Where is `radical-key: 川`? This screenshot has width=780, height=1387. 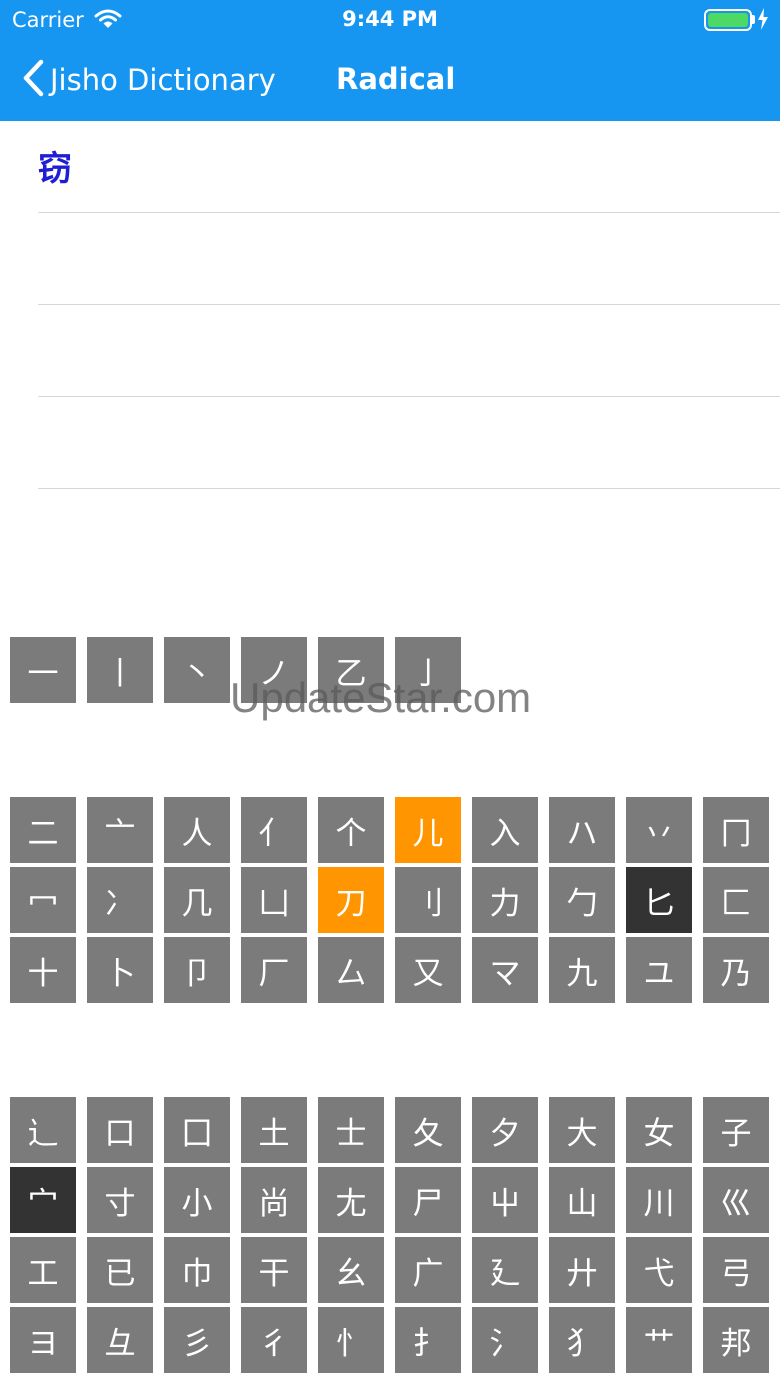
radical-key: 川 is located at coordinates (659, 1200).